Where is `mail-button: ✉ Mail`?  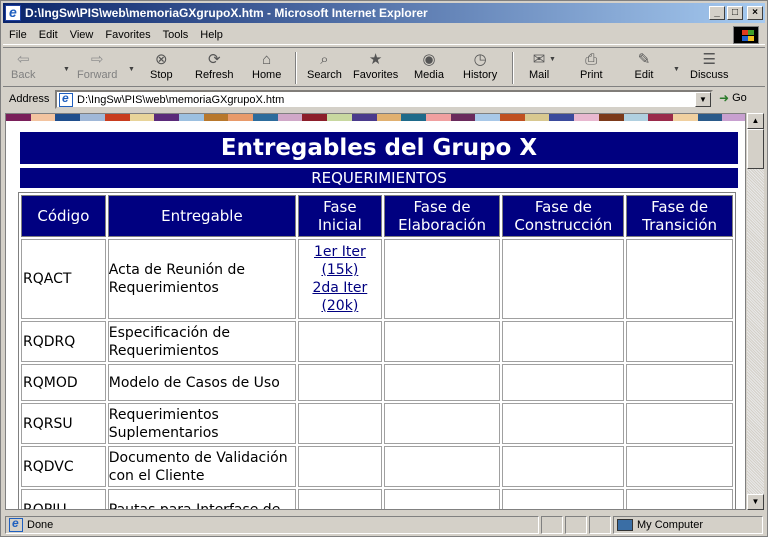
mail-button: ✉ Mail is located at coordinates (539, 64).